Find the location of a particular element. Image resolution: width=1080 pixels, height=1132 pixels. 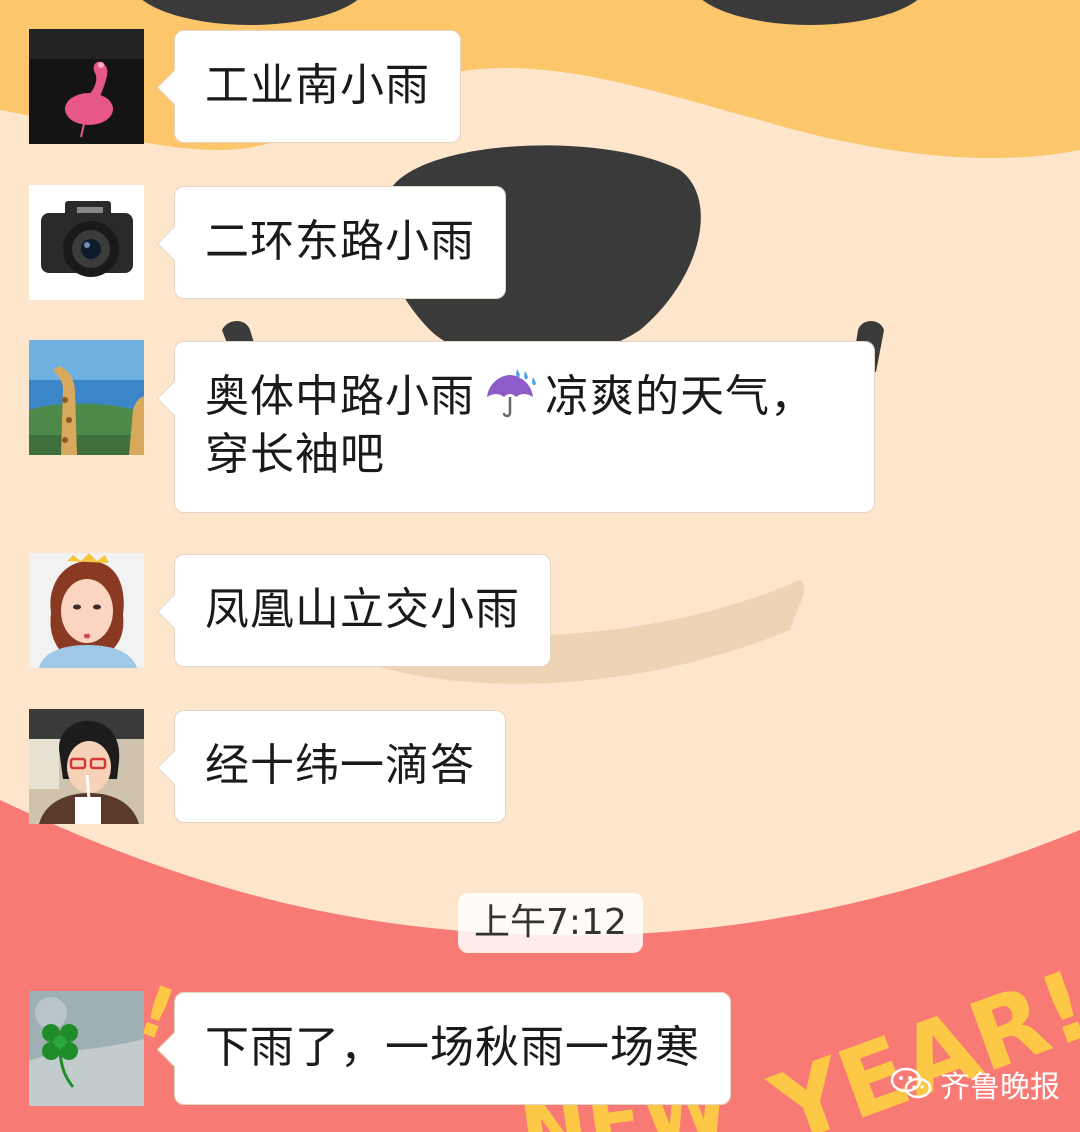

message-text-part: 凉爽的天气， is located at coordinates (680, 396).